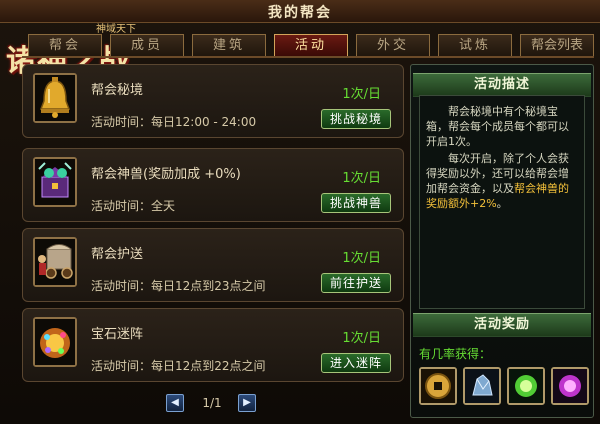 This screenshot has width=600, height=424. Describe the element at coordinates (178, 286) in the screenshot. I see `activity-time: 活动时间：每日12点到23点之间` at that location.